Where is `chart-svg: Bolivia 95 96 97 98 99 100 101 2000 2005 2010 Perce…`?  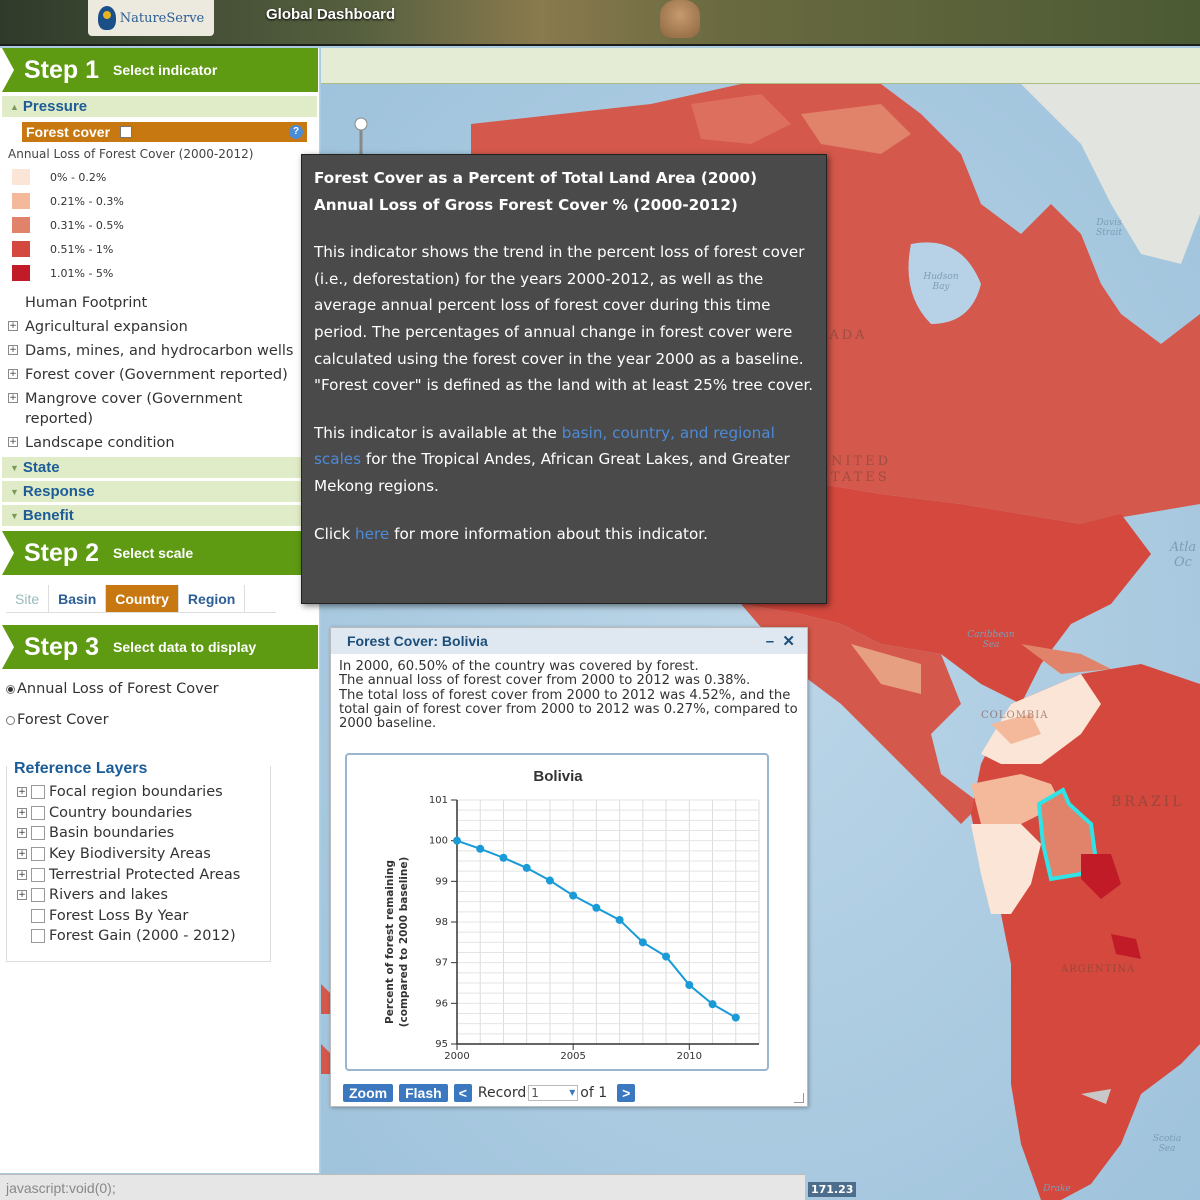
chart-svg: Bolivia 95 96 97 98 99 100 101 2000 2005 2010 Perce… is located at coordinates (572, 915).